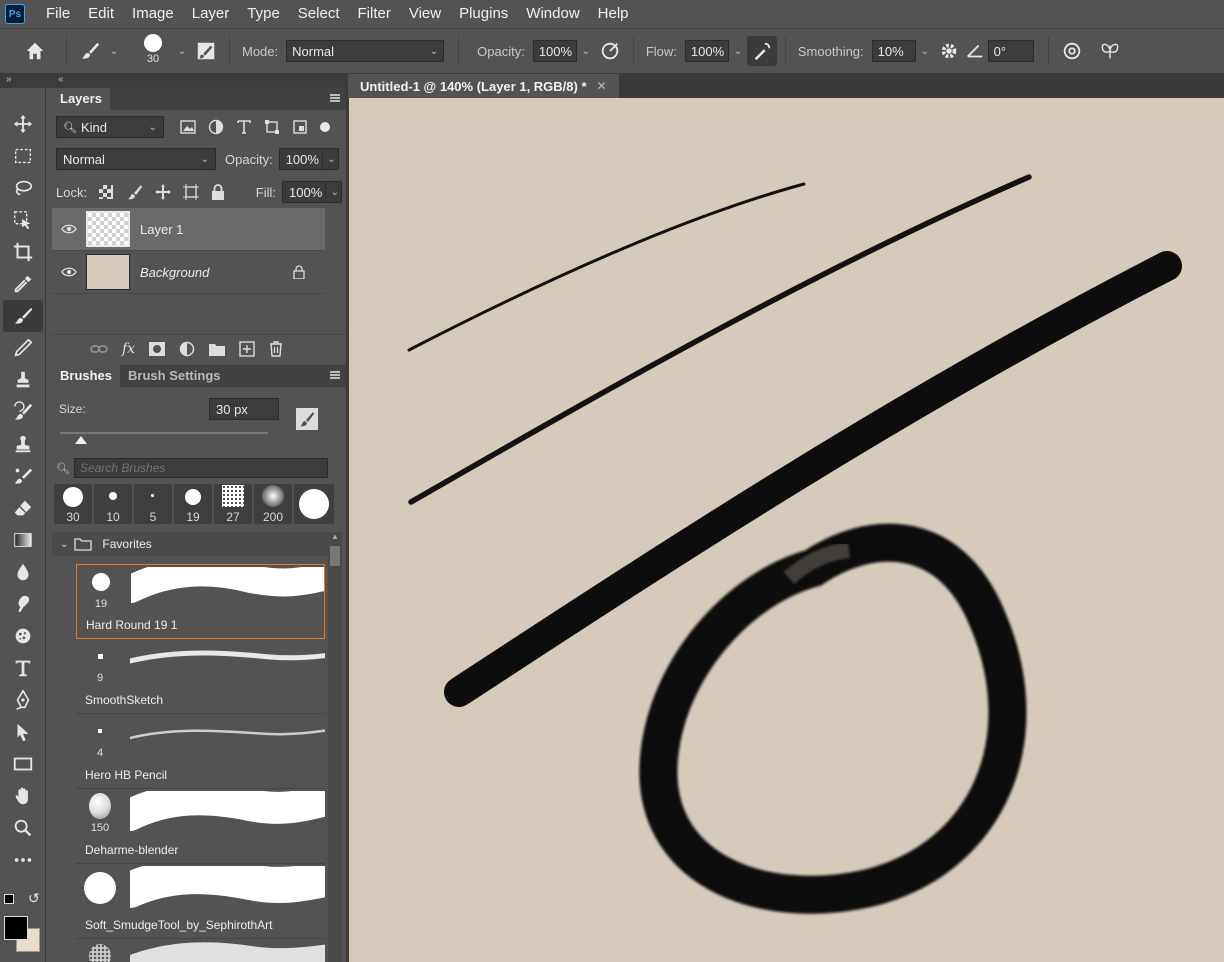 This screenshot has width=1224, height=962. What do you see at coordinates (211, 14) in the screenshot?
I see `menu-layer: Layer` at bounding box center [211, 14].